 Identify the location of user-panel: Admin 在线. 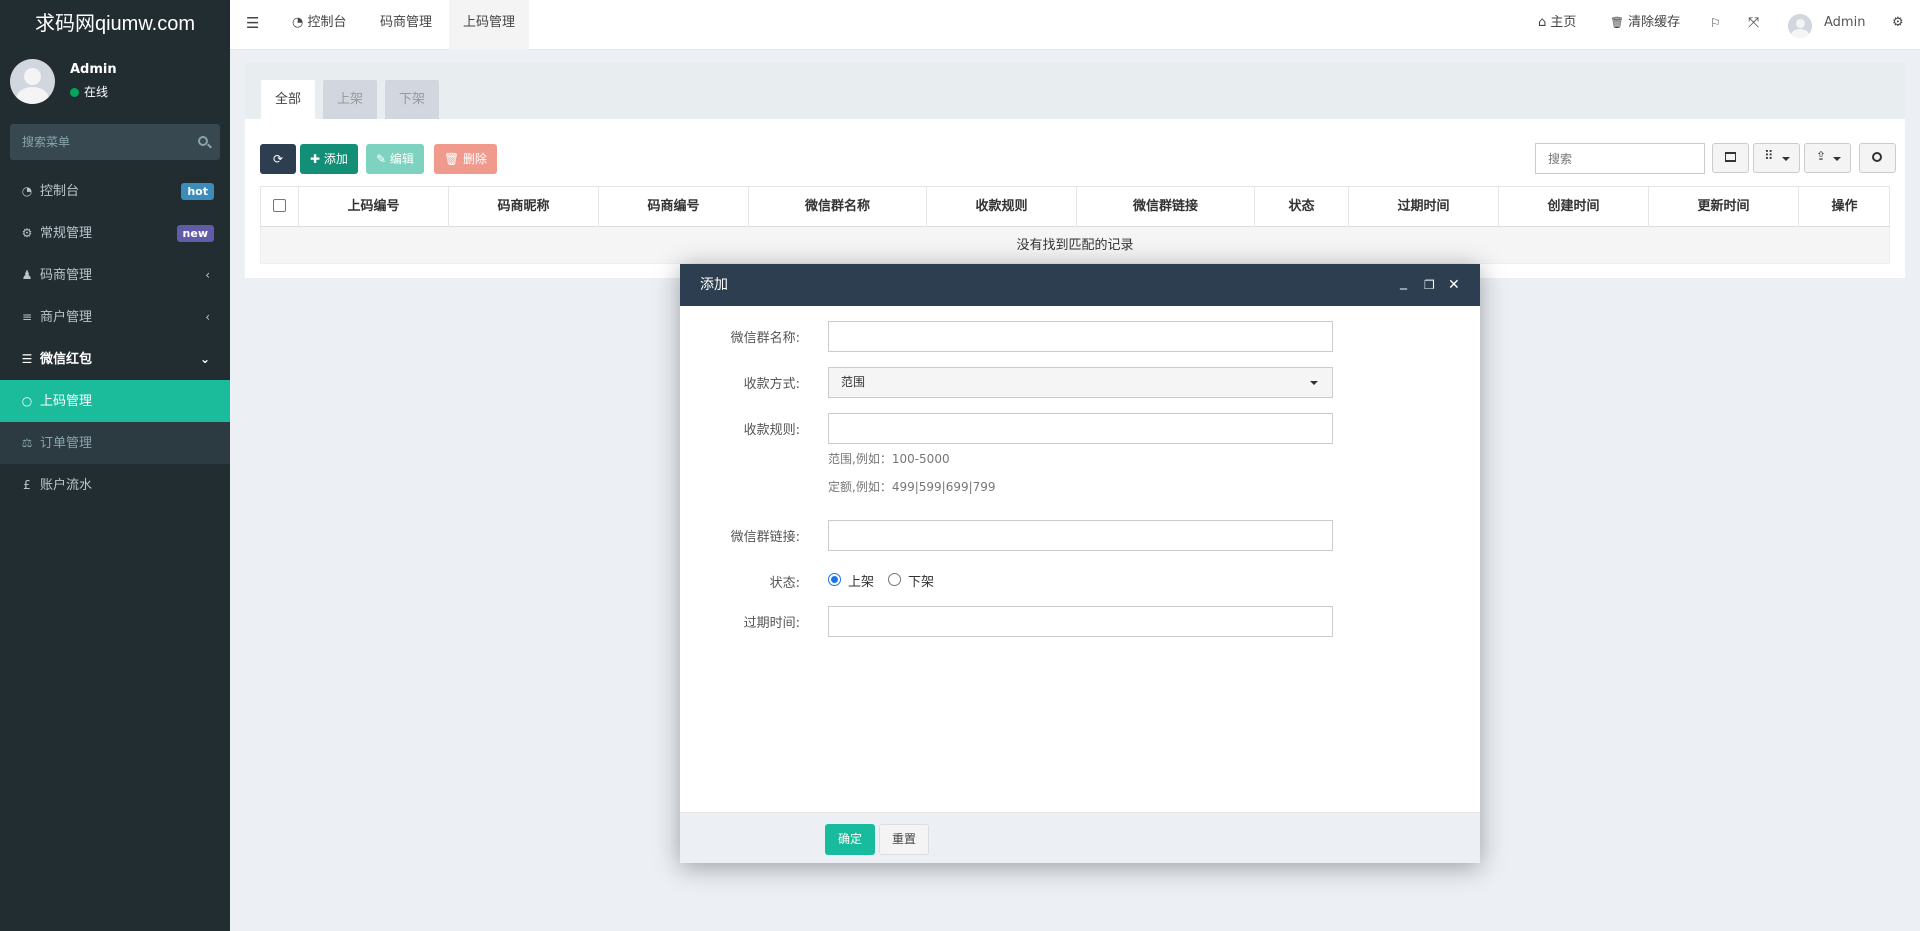
(115, 82).